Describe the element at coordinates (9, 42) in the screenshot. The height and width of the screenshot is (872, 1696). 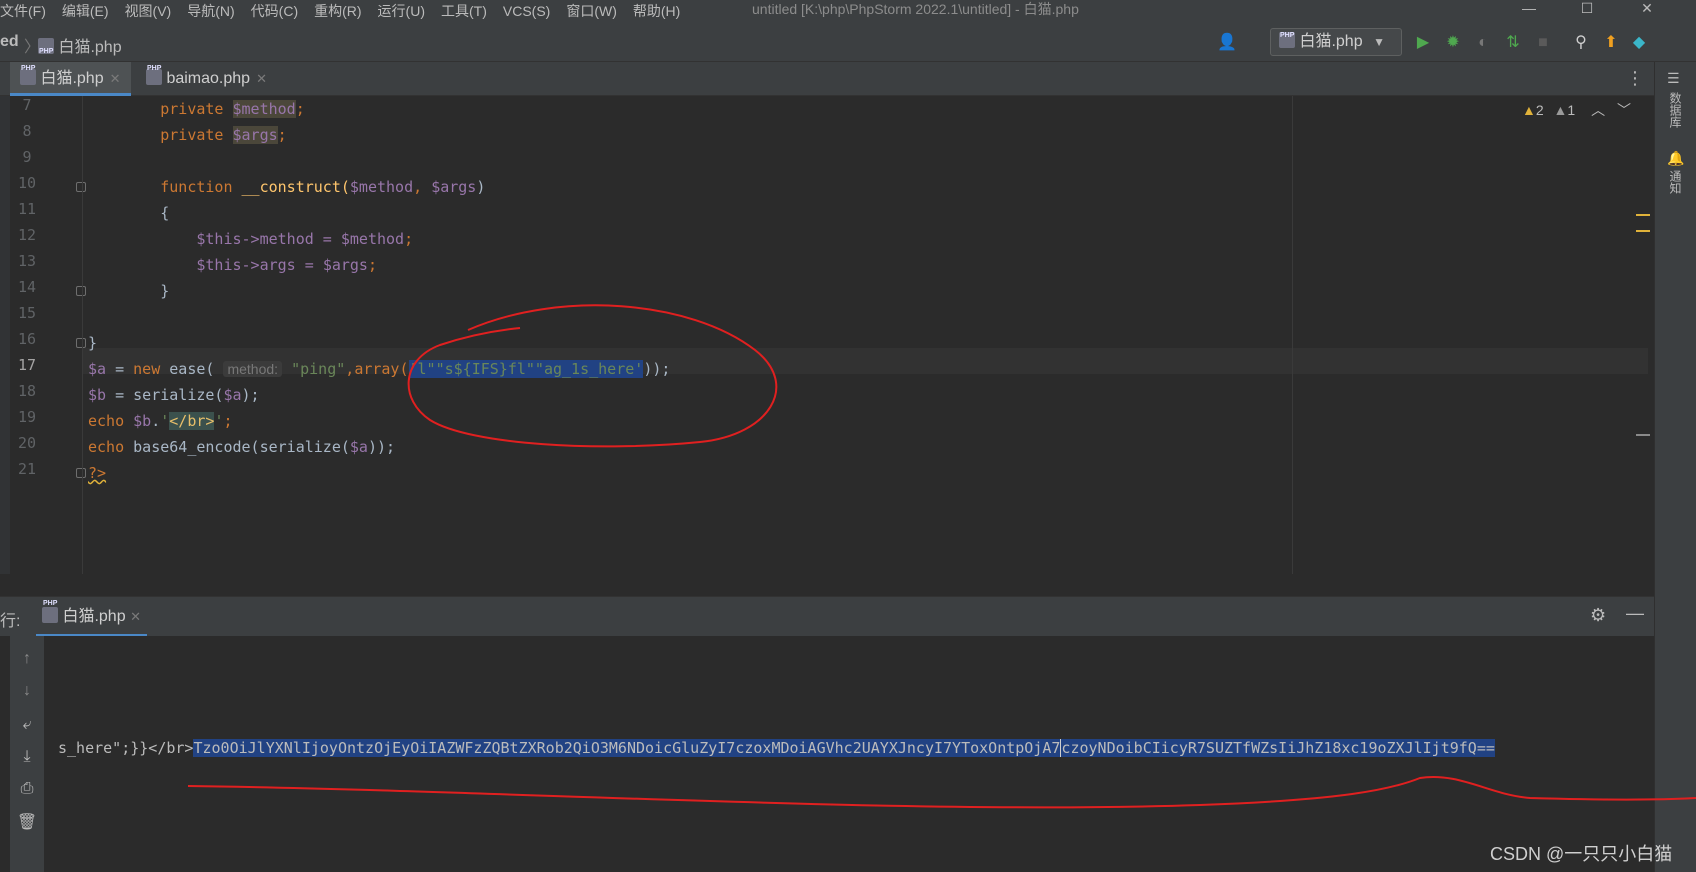
I see `breadcrumb-project: ed` at that location.